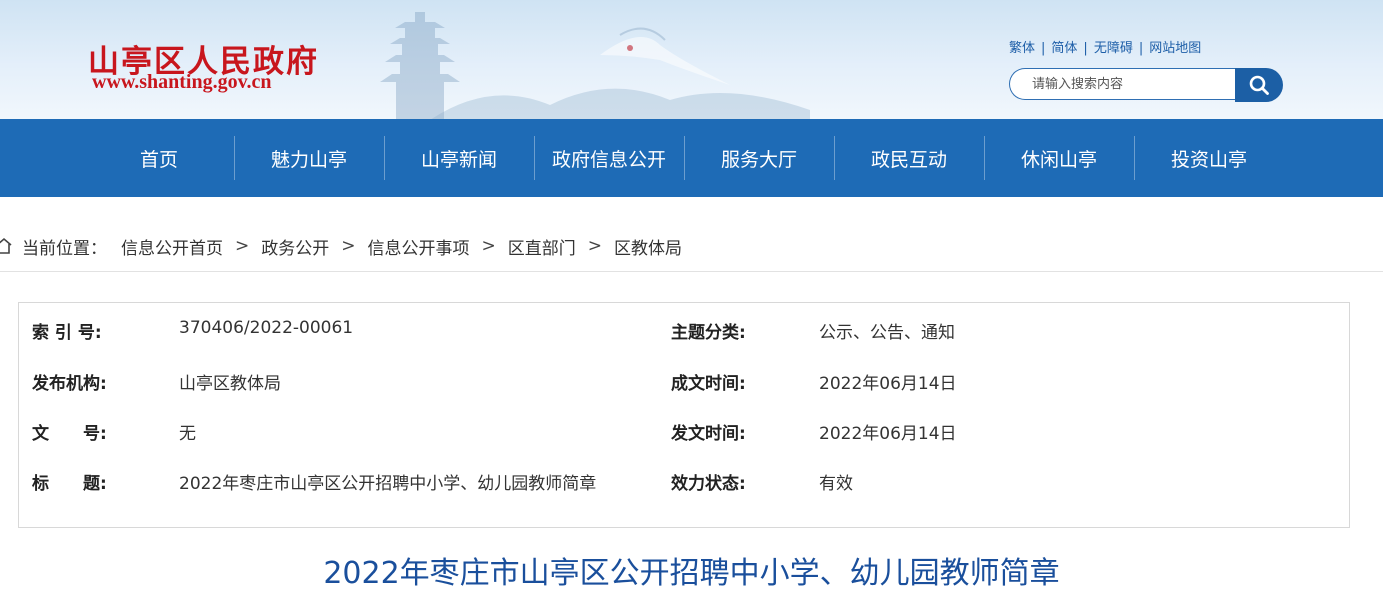 Image resolution: width=1383 pixels, height=606 pixels. What do you see at coordinates (1113, 48) in the screenshot?
I see `accessibility-link: 无障碍` at bounding box center [1113, 48].